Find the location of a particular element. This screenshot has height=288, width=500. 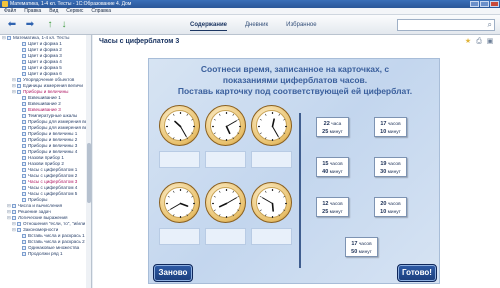

print-icon: ⎙ is located at coordinates (479, 42).